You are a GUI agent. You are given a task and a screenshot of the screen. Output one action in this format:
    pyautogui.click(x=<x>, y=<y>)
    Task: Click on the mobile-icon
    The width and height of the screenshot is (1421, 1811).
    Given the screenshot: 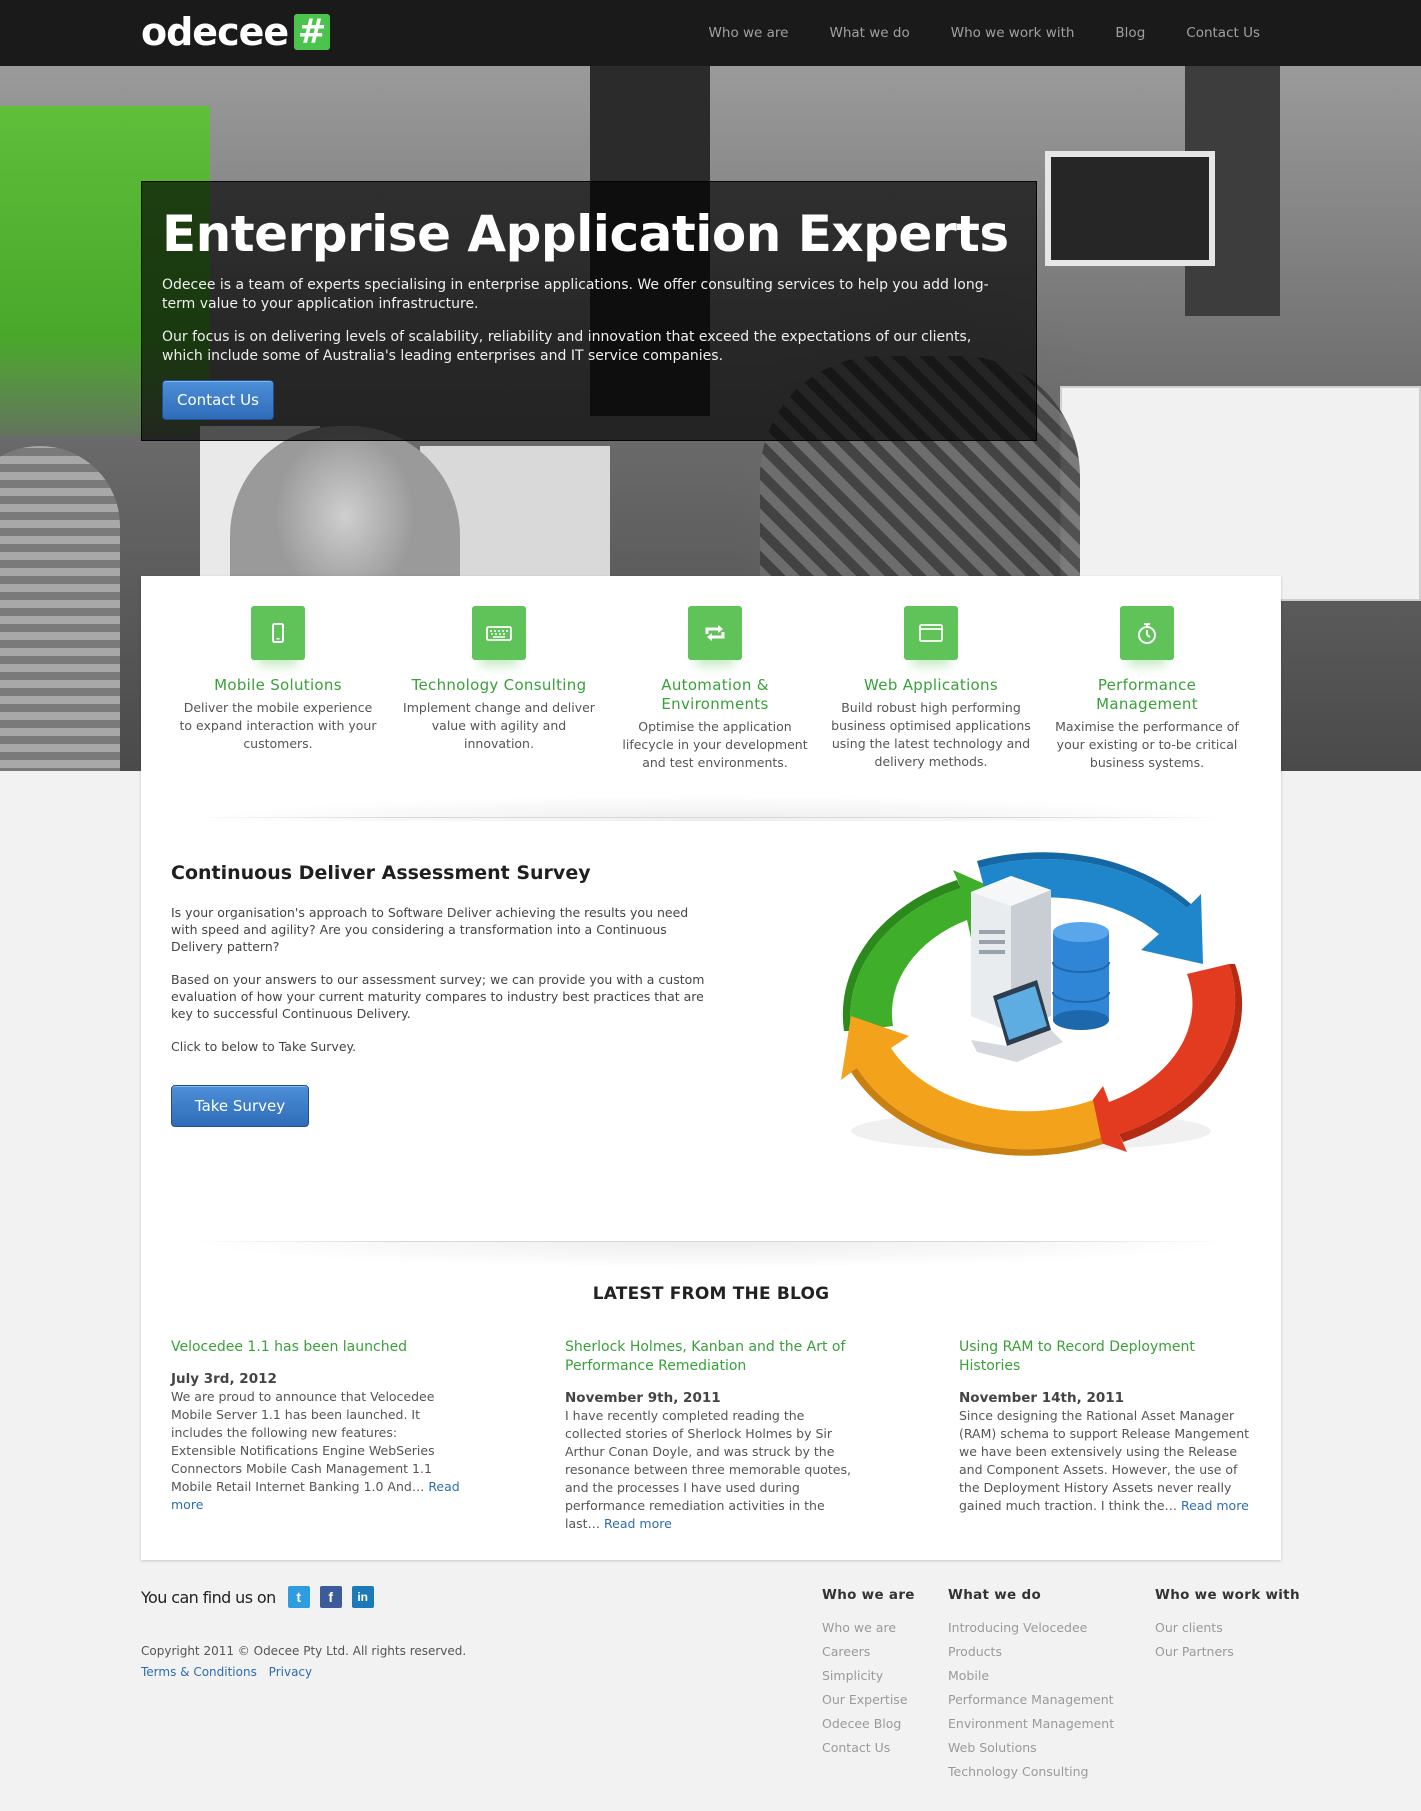 What is the action you would take?
    pyautogui.click(x=278, y=633)
    